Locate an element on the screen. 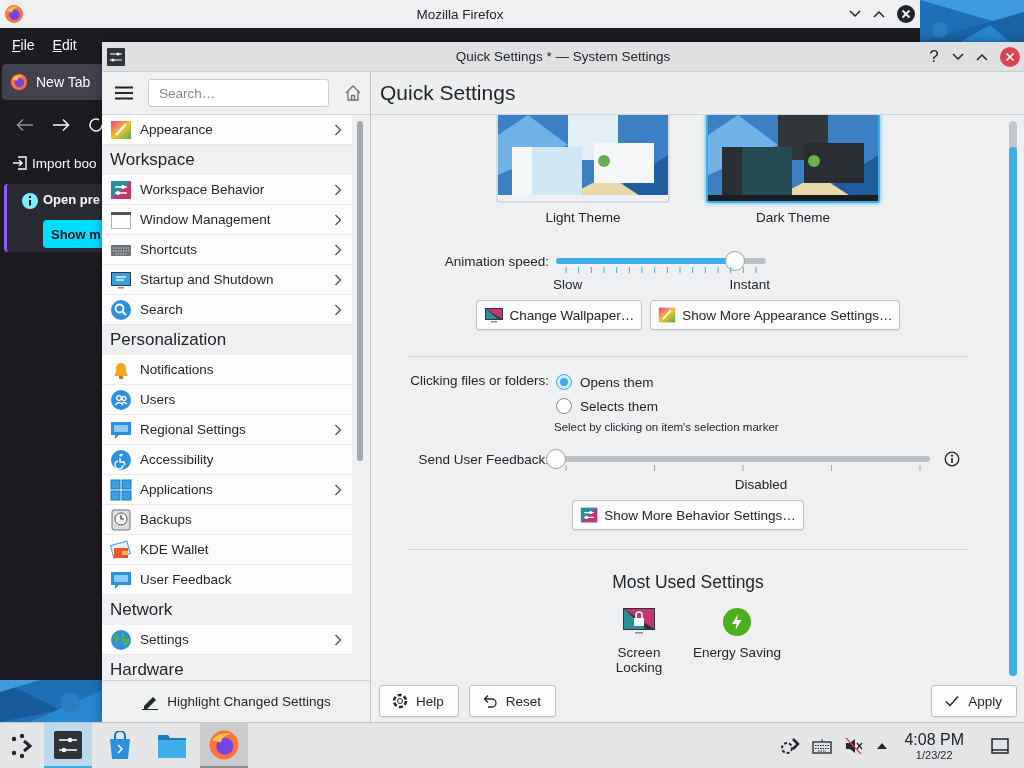 The height and width of the screenshot is (768, 1024). section-header: Network is located at coordinates (227, 610).